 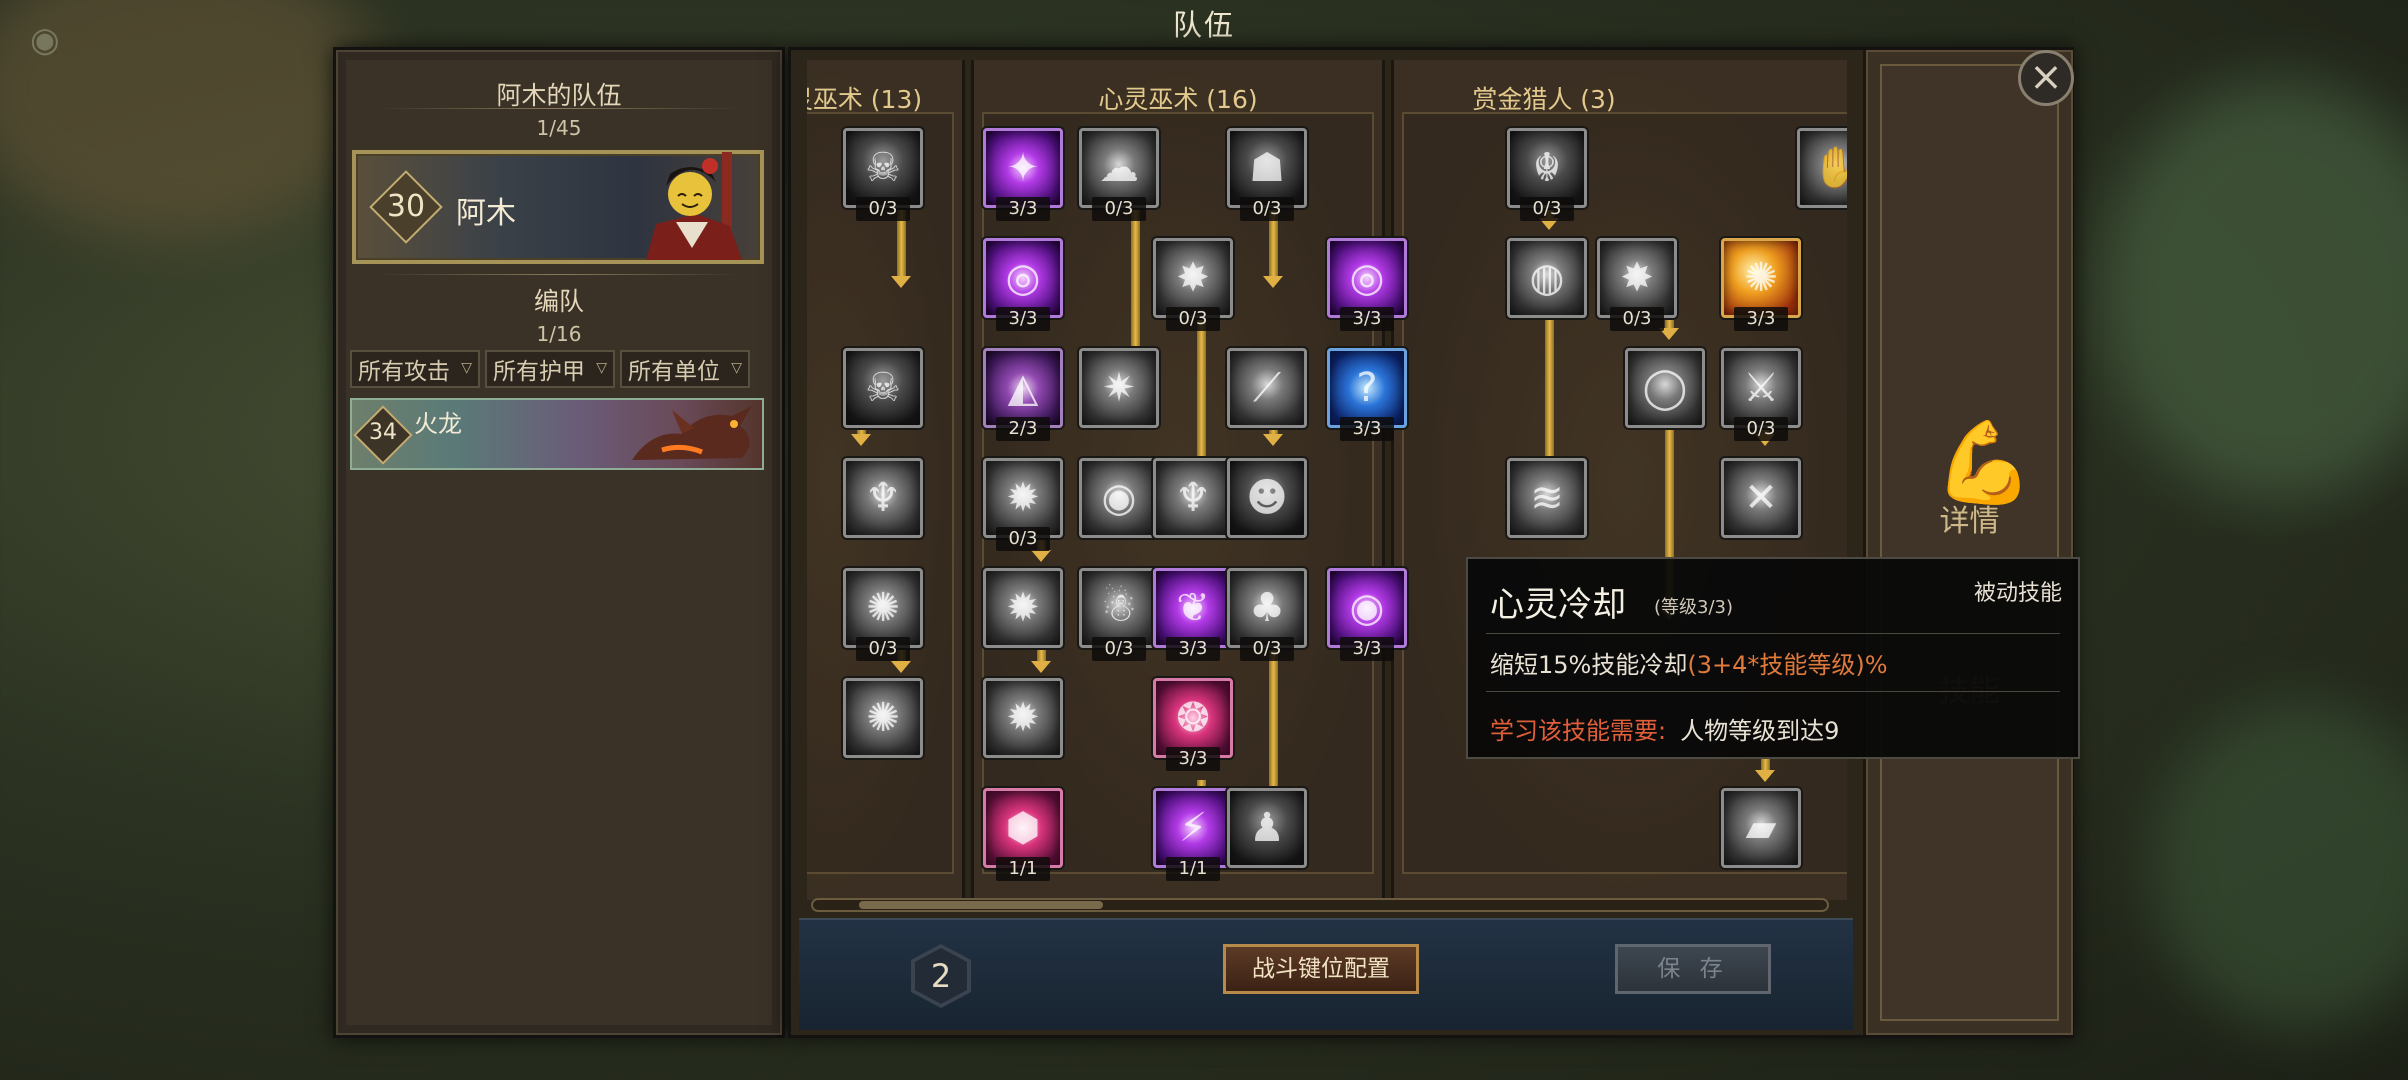 What do you see at coordinates (559, 334) in the screenshot?
I see `formation-count: 1/16` at bounding box center [559, 334].